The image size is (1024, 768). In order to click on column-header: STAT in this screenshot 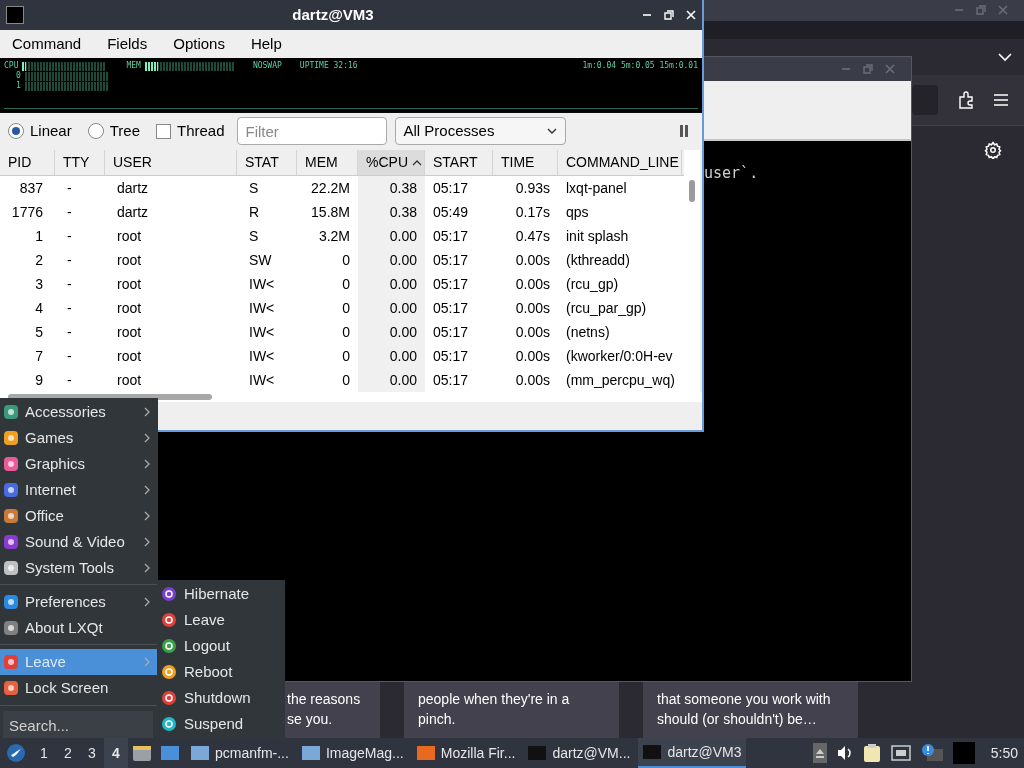, I will do `click(267, 162)`.